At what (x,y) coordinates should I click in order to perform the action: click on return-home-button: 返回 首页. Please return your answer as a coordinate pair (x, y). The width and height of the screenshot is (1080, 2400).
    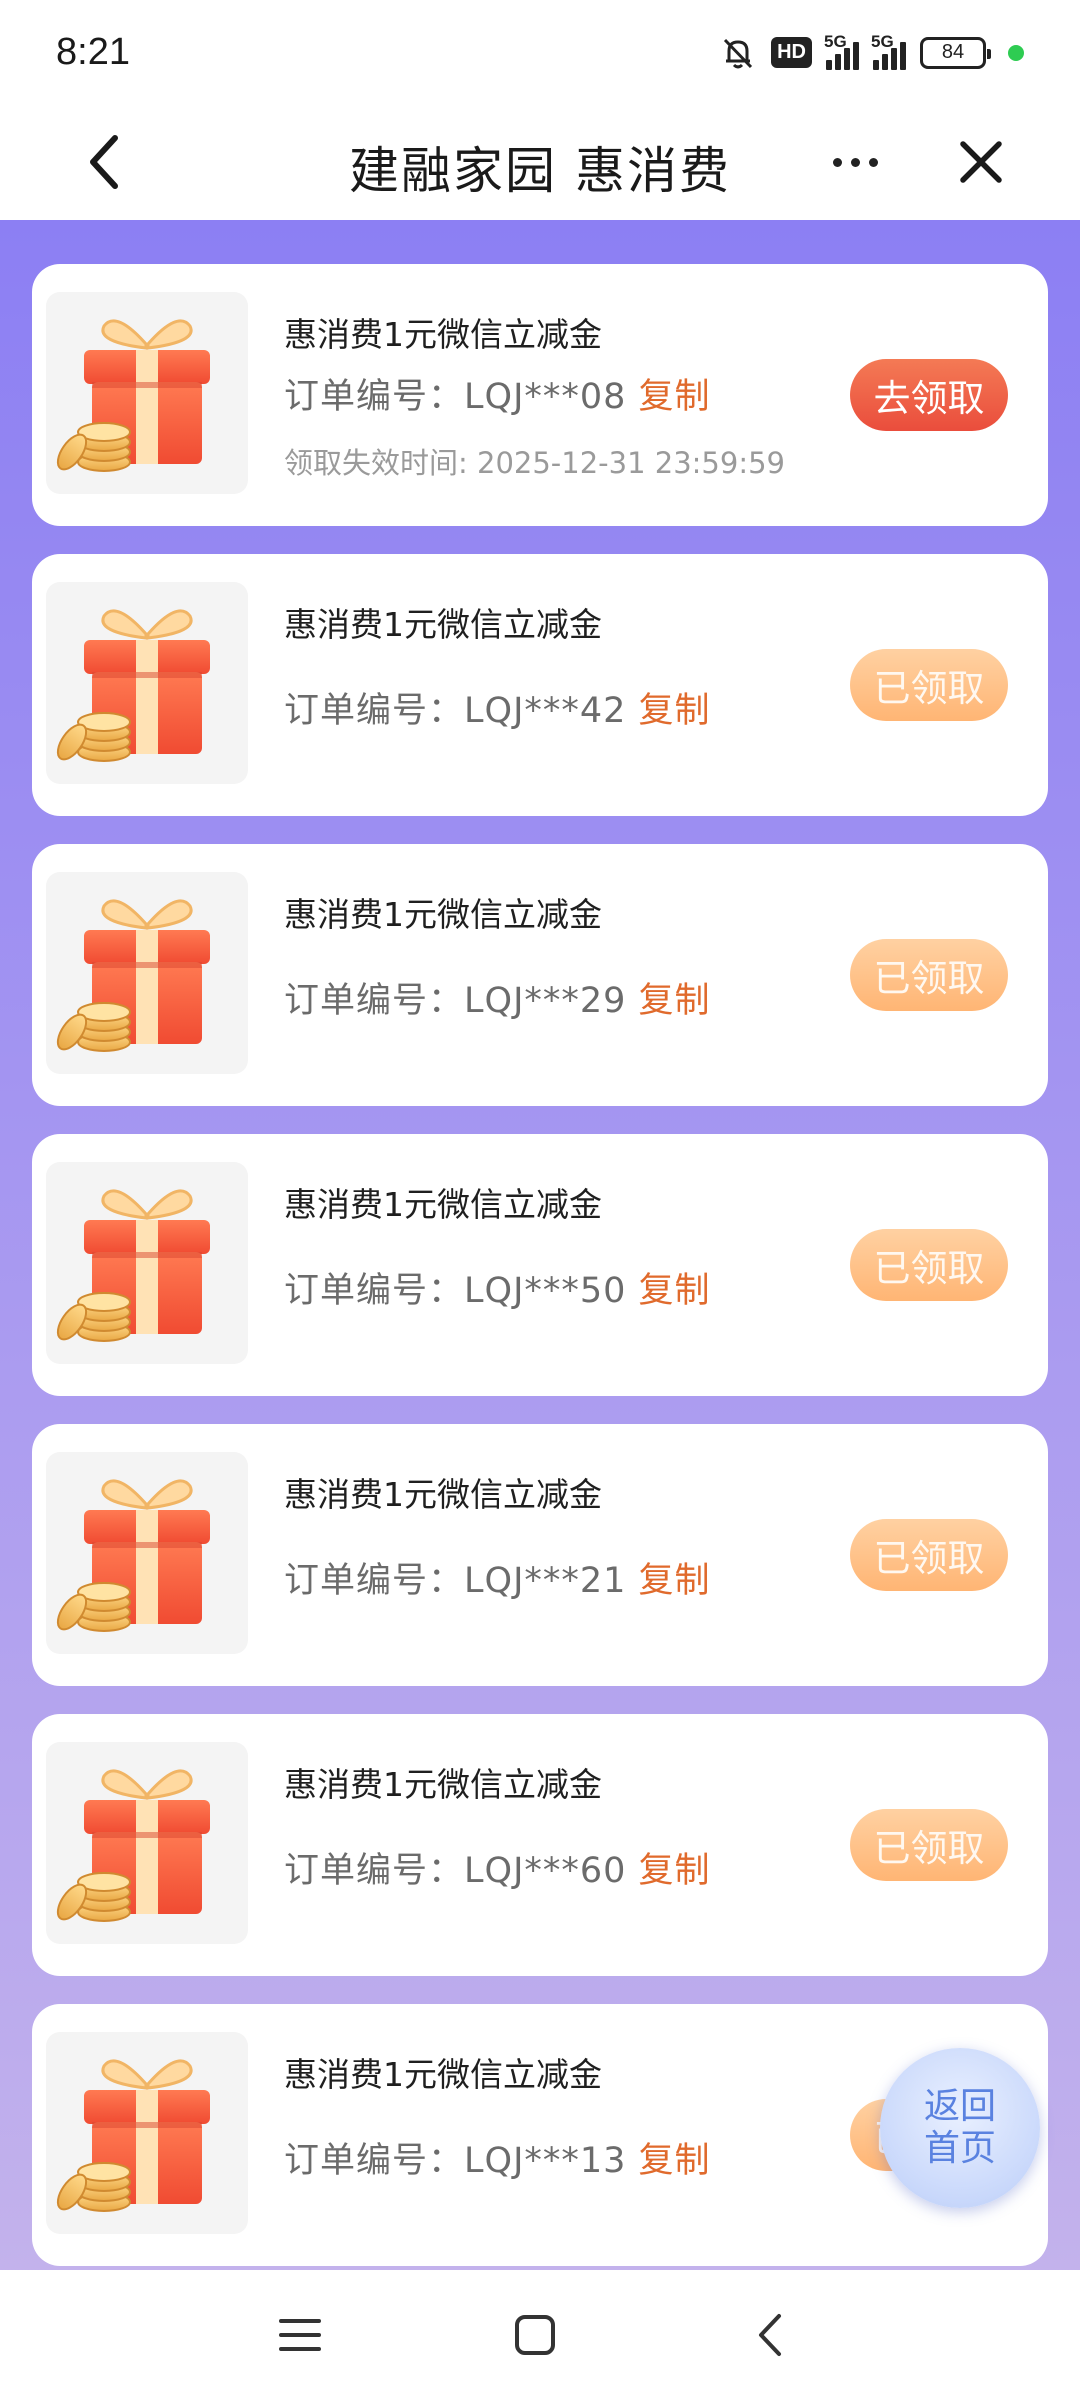
    Looking at the image, I should click on (960, 2128).